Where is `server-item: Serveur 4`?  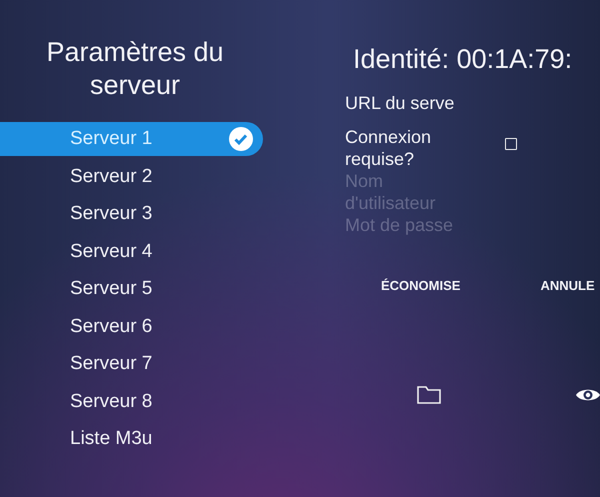 server-item: Serveur 4 is located at coordinates (131, 251).